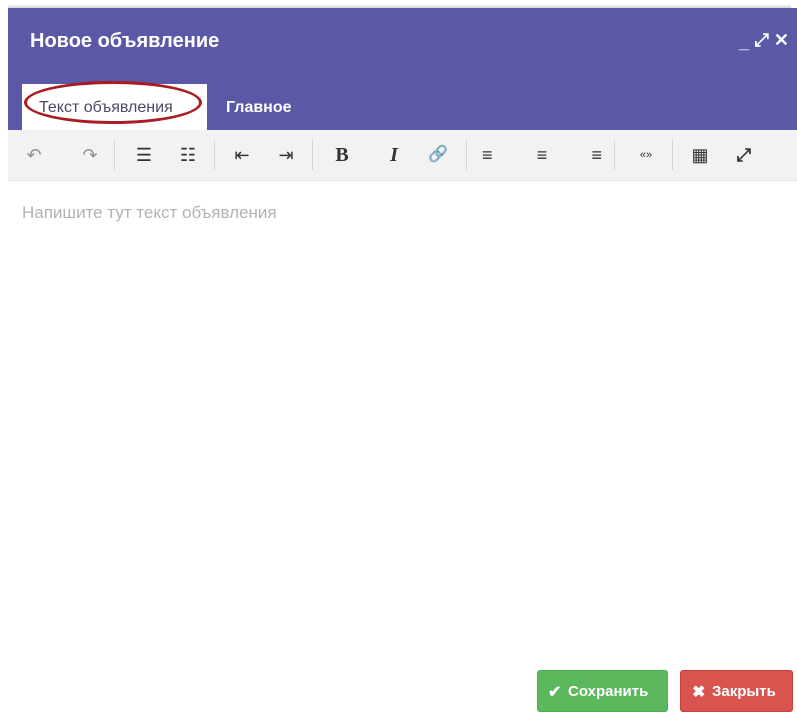 The width and height of the screenshot is (797, 717). Describe the element at coordinates (744, 155) in the screenshot. I see `fullscreen-icon: ⤢` at that location.